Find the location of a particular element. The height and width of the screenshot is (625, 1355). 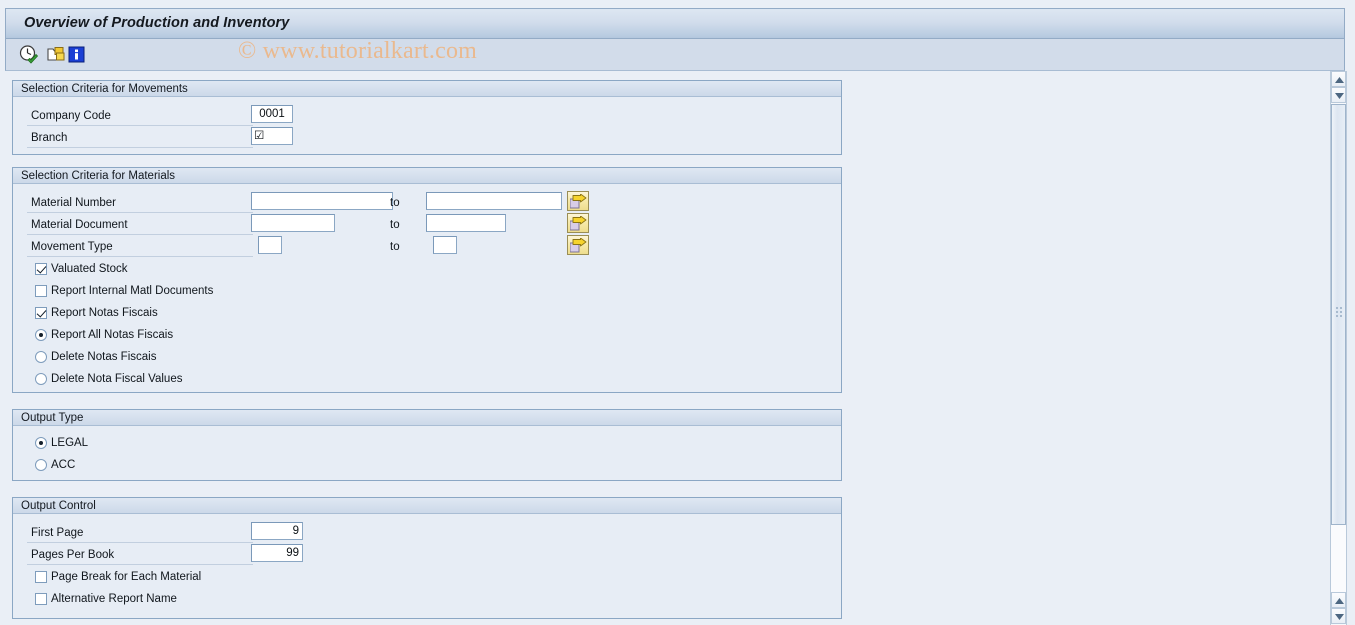

option-report-all-notas-fiscais: Report All Notas Fiscais is located at coordinates (104, 335).